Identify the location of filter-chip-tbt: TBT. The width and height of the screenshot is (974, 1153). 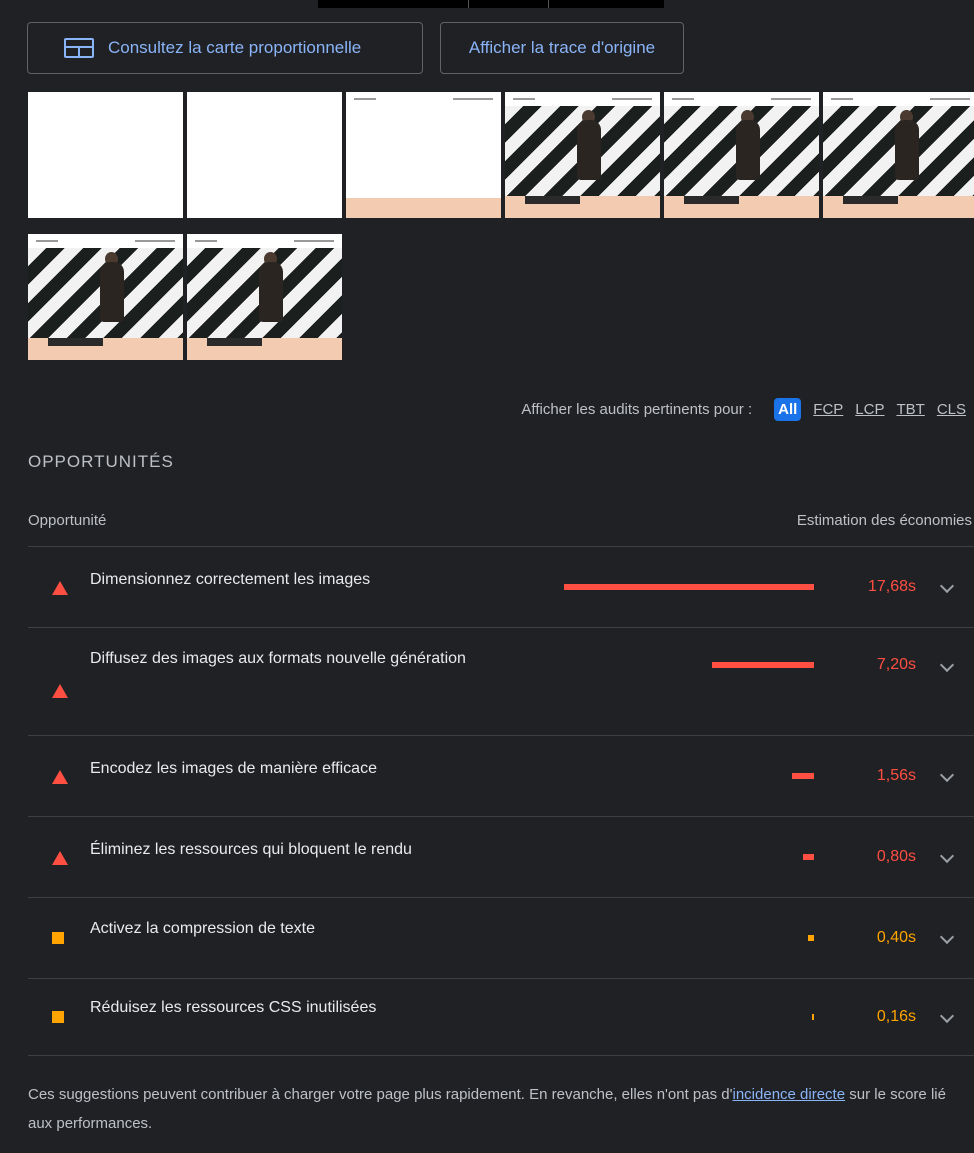
(910, 409).